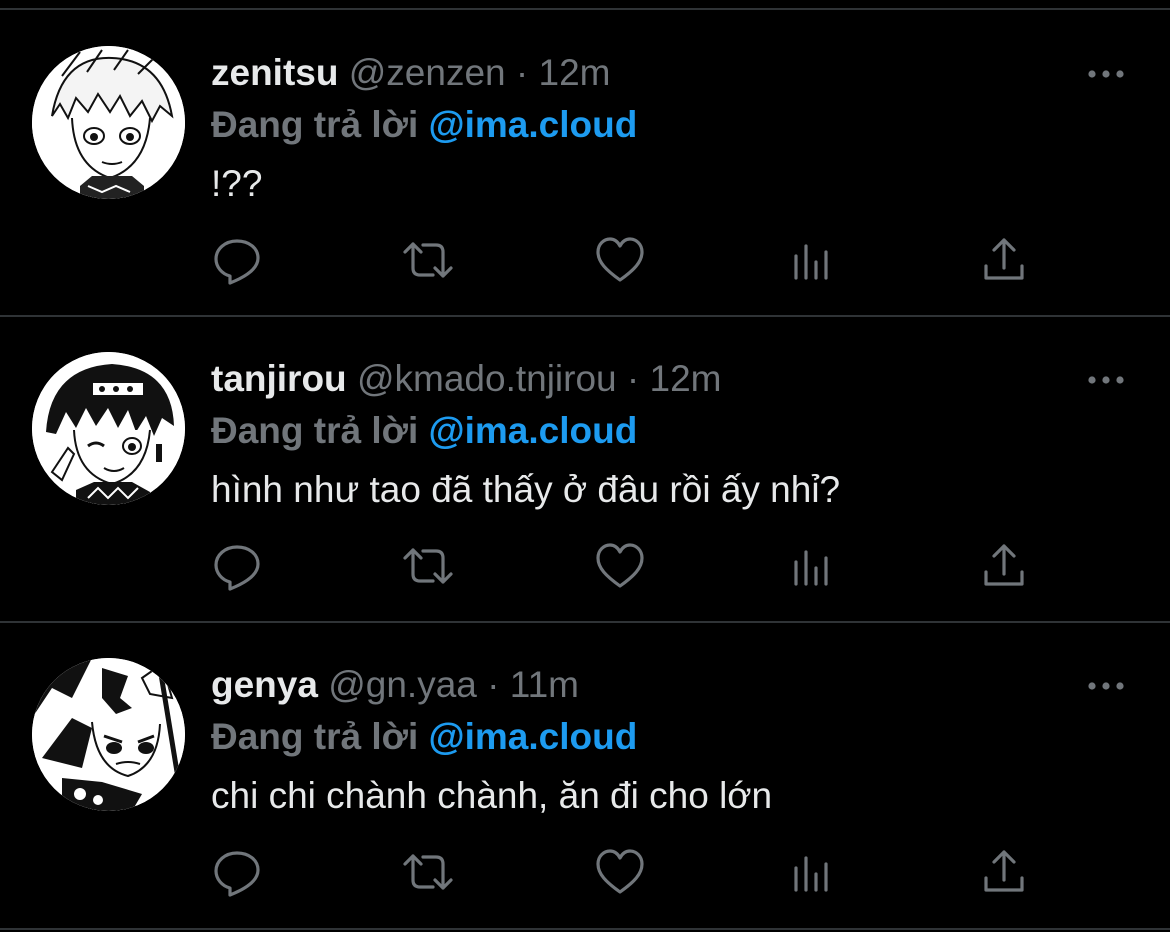 This screenshot has height=932, width=1170. I want to click on tweet-header: genya @gn.yaa · 11m, so click(395, 685).